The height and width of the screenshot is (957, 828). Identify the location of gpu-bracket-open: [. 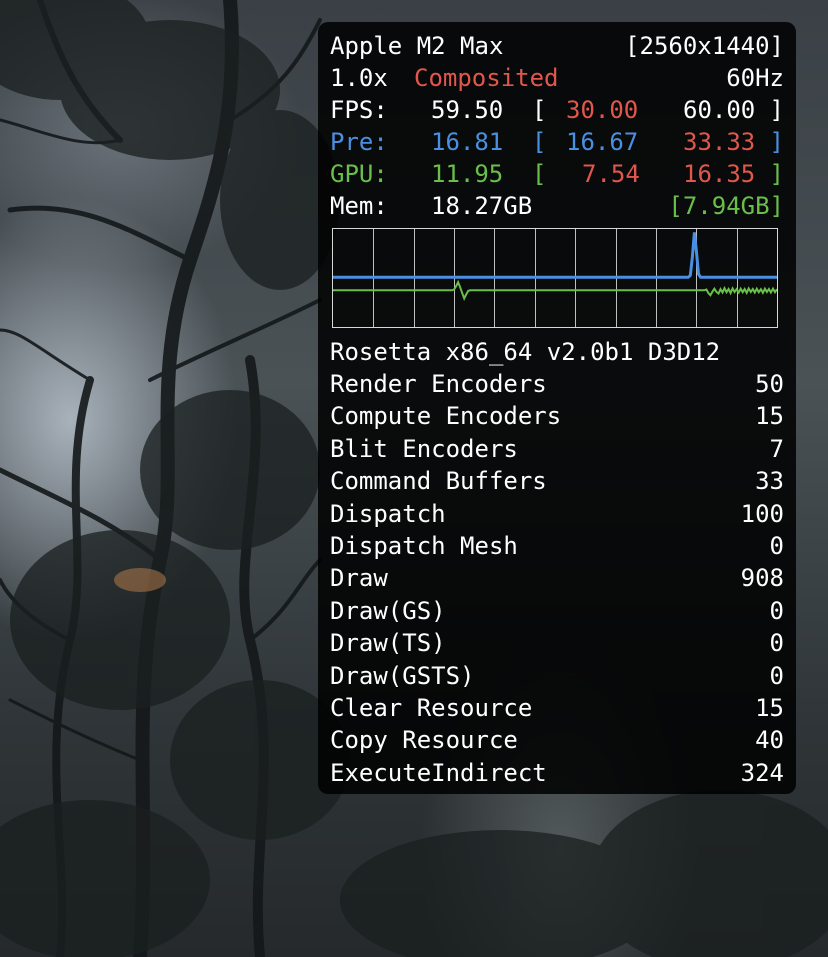
(539, 174).